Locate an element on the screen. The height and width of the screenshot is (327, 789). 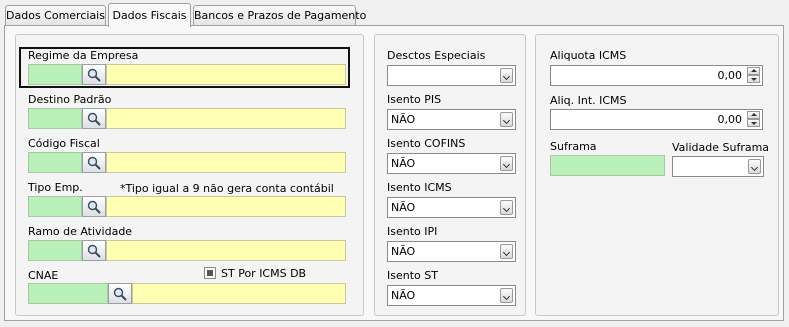
tipo-emp-search-button is located at coordinates (94, 206).